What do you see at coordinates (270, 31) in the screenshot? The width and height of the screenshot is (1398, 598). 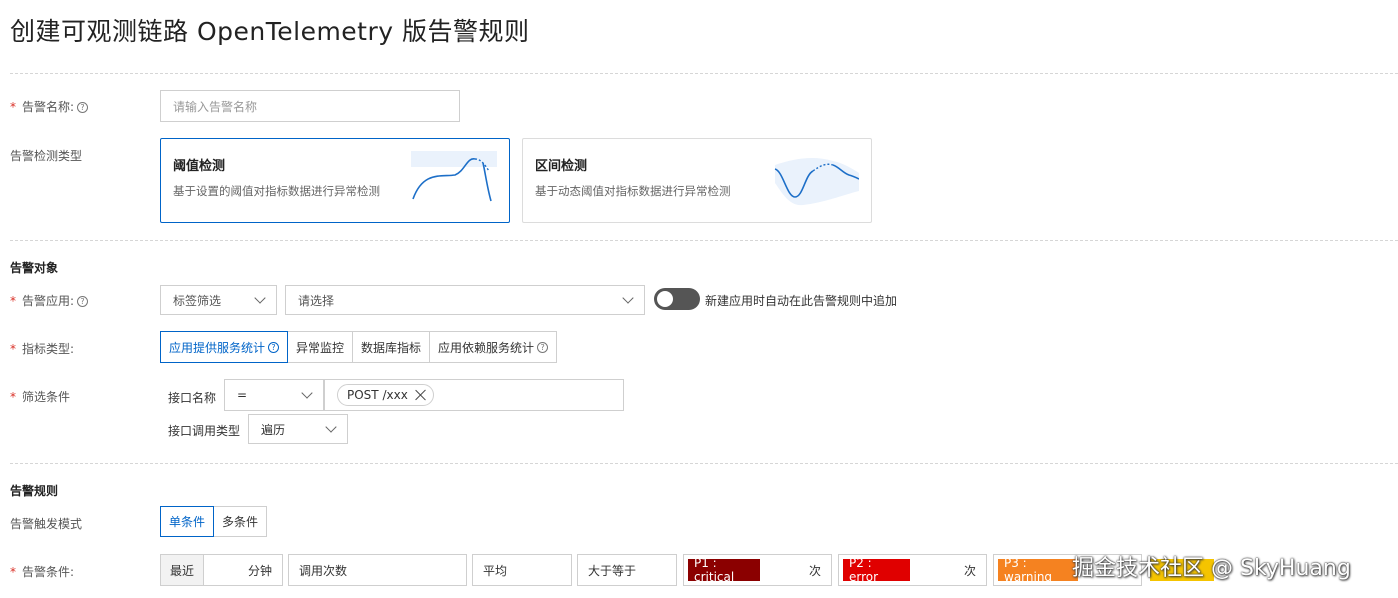 I see `page-title: 创建可观测链路 OpenTelemetry 版告警规则` at bounding box center [270, 31].